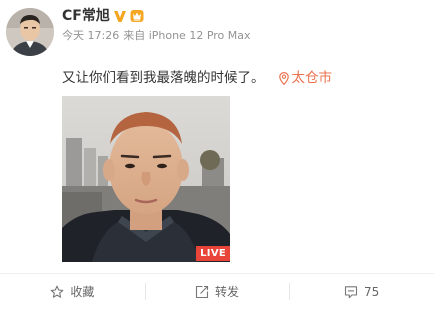 The width and height of the screenshot is (434, 309). I want to click on repost-icon, so click(202, 291).